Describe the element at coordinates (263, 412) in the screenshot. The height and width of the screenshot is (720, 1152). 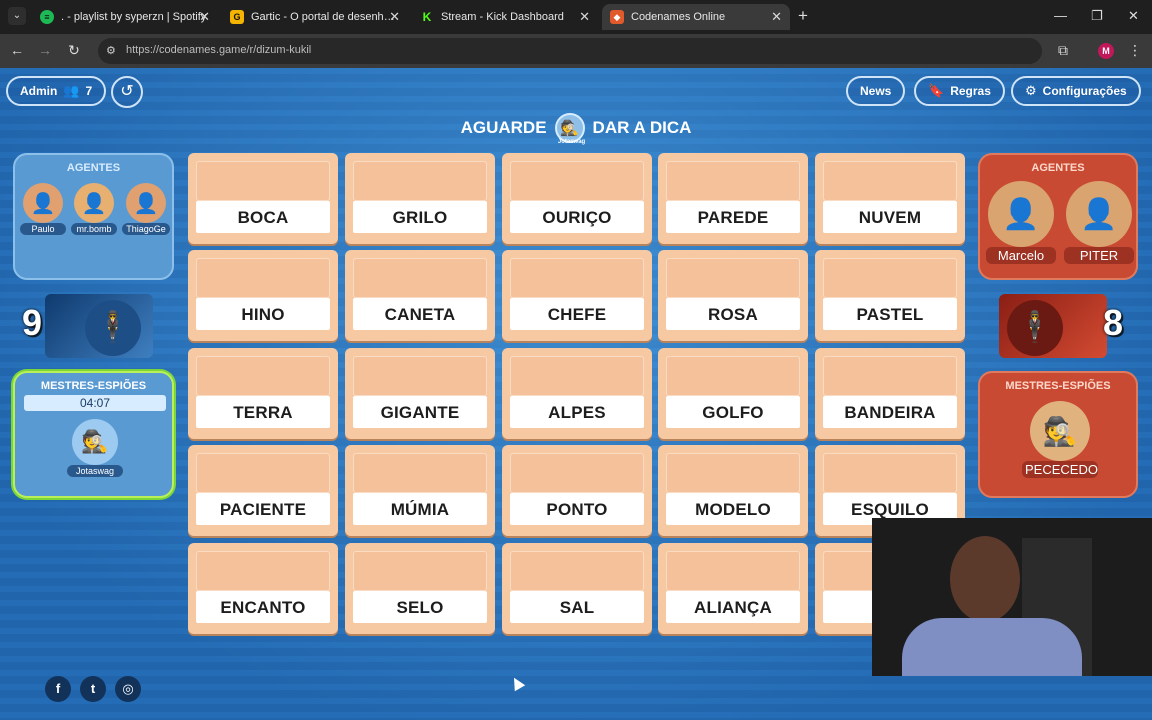
I see `card-word: TERRA` at that location.